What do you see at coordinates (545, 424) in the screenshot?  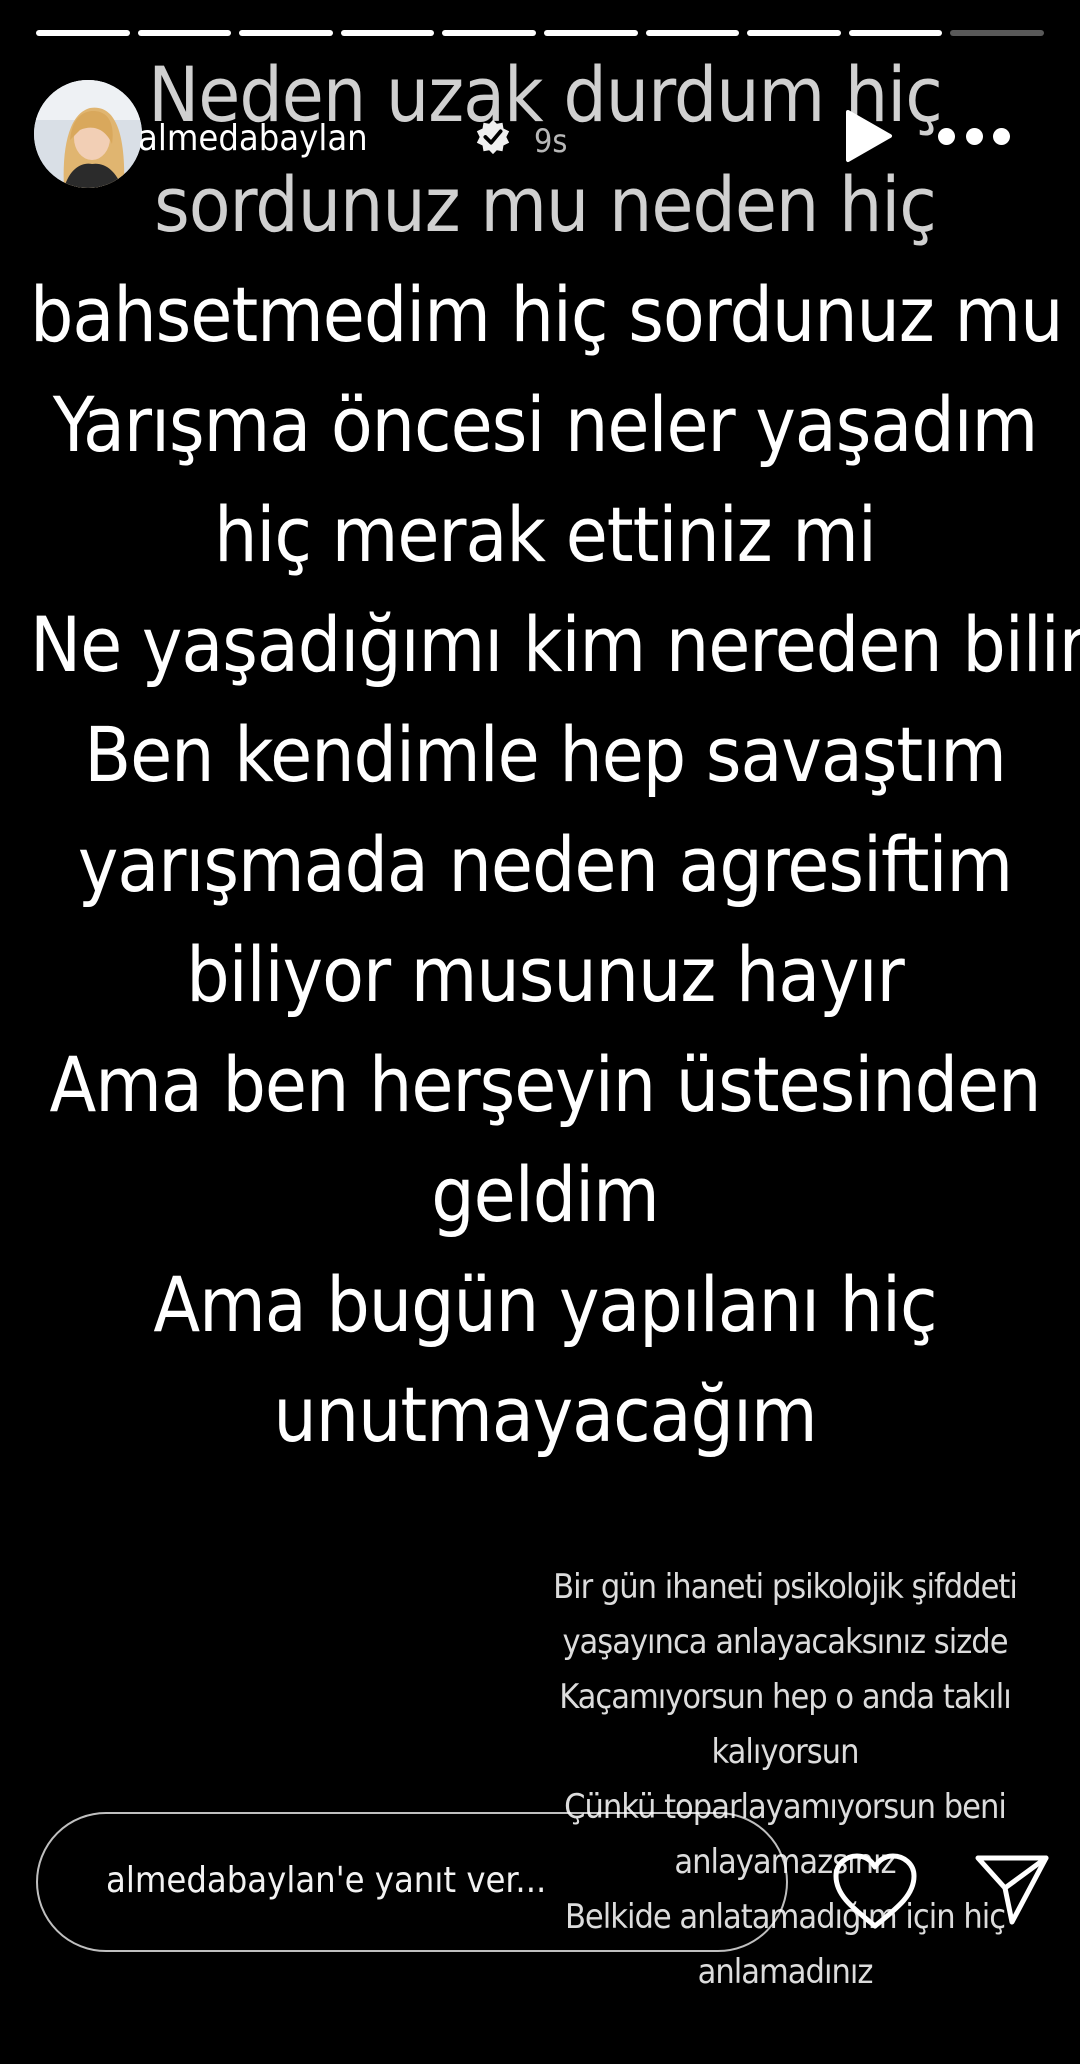 I see `story-text-line: Yarışma öncesi neler yaşadım` at bounding box center [545, 424].